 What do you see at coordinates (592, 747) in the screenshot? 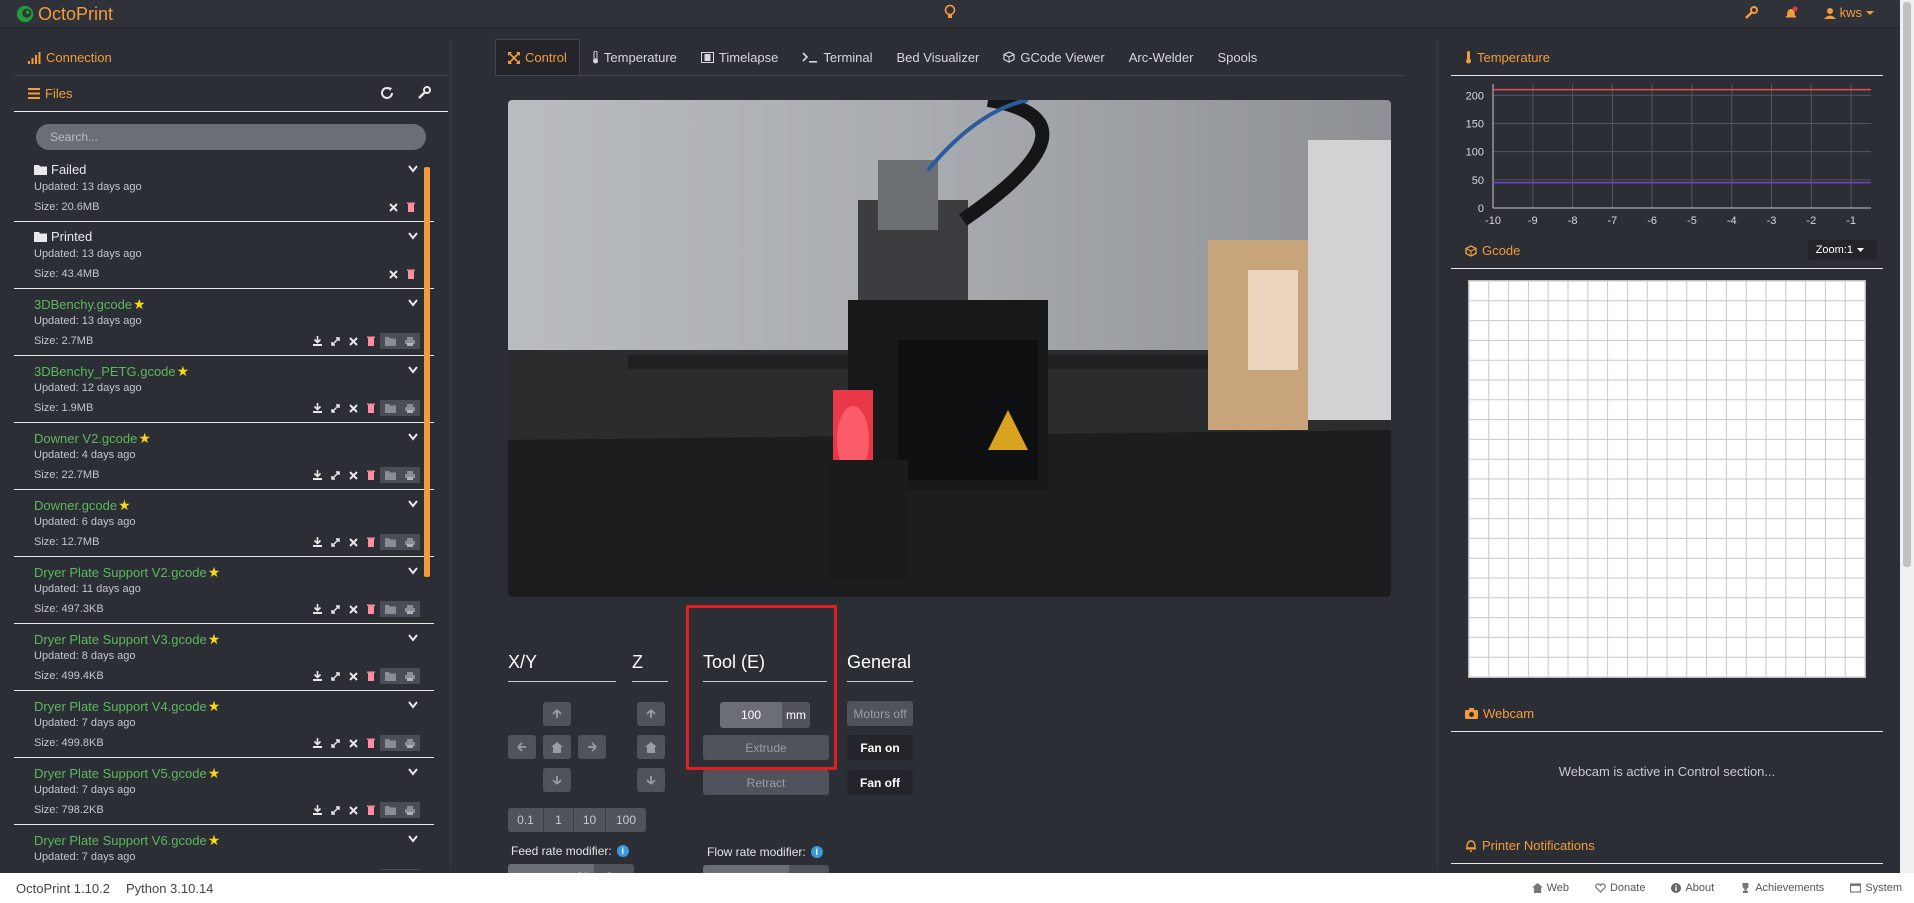
I see `jog-x-right-button` at bounding box center [592, 747].